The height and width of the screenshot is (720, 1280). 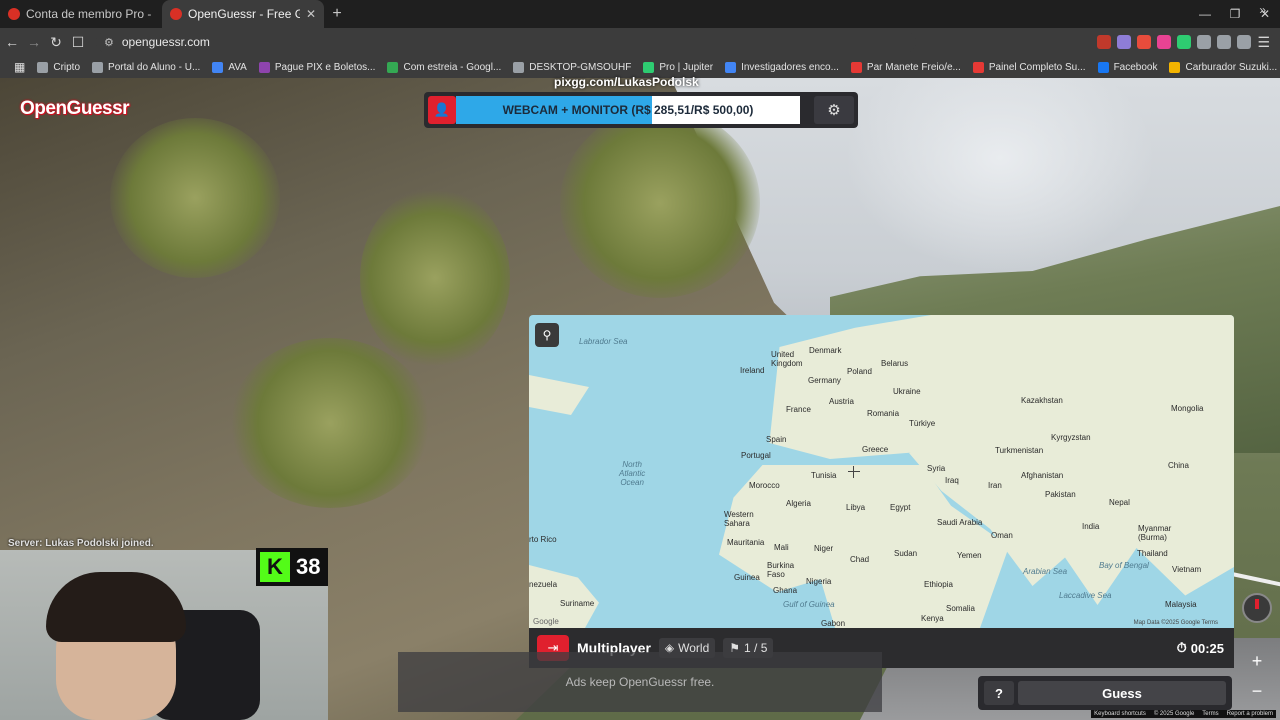 I want to click on map-country-label: rto Rico, so click(x=543, y=539).